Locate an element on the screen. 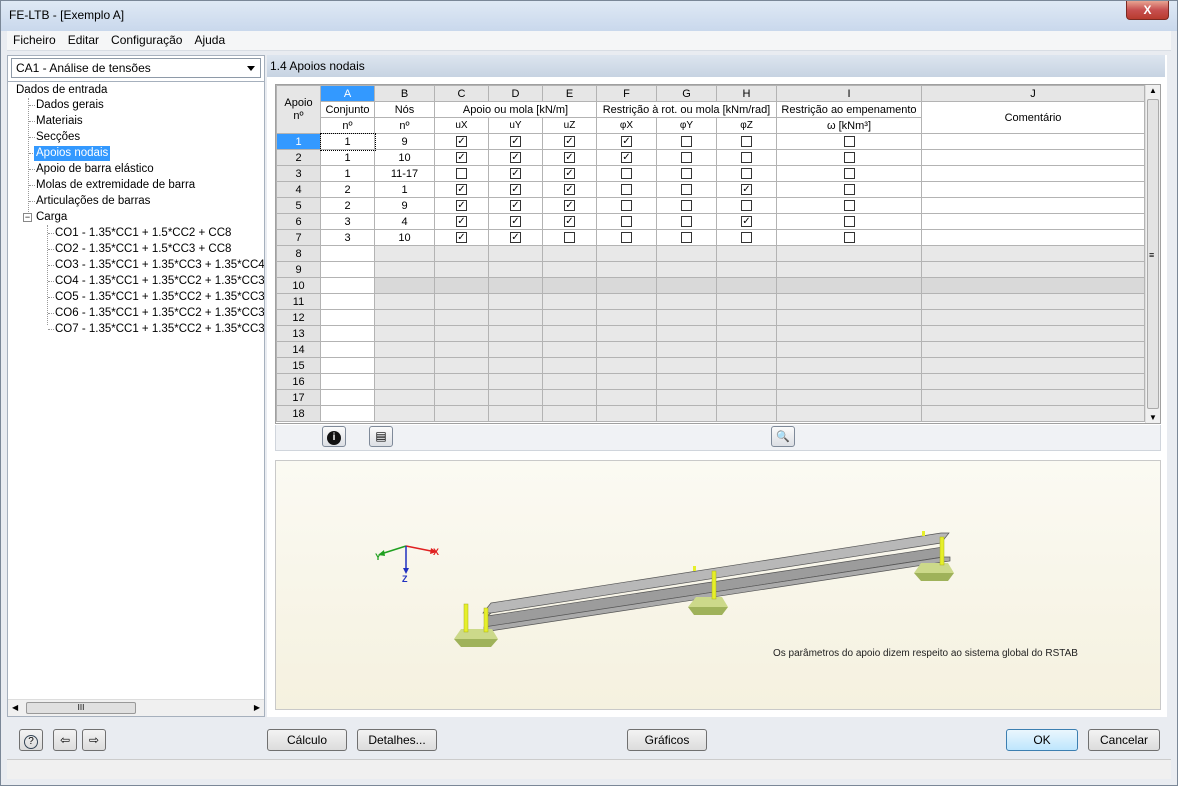  checkbox-cell-w is located at coordinates (849, 237).